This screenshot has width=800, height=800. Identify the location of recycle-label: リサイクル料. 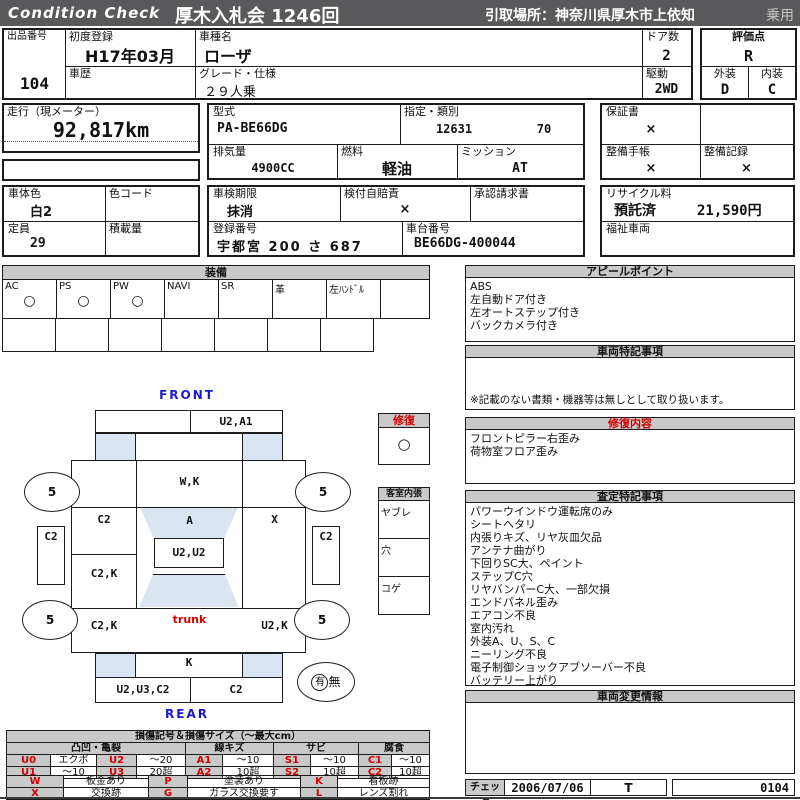
(639, 193).